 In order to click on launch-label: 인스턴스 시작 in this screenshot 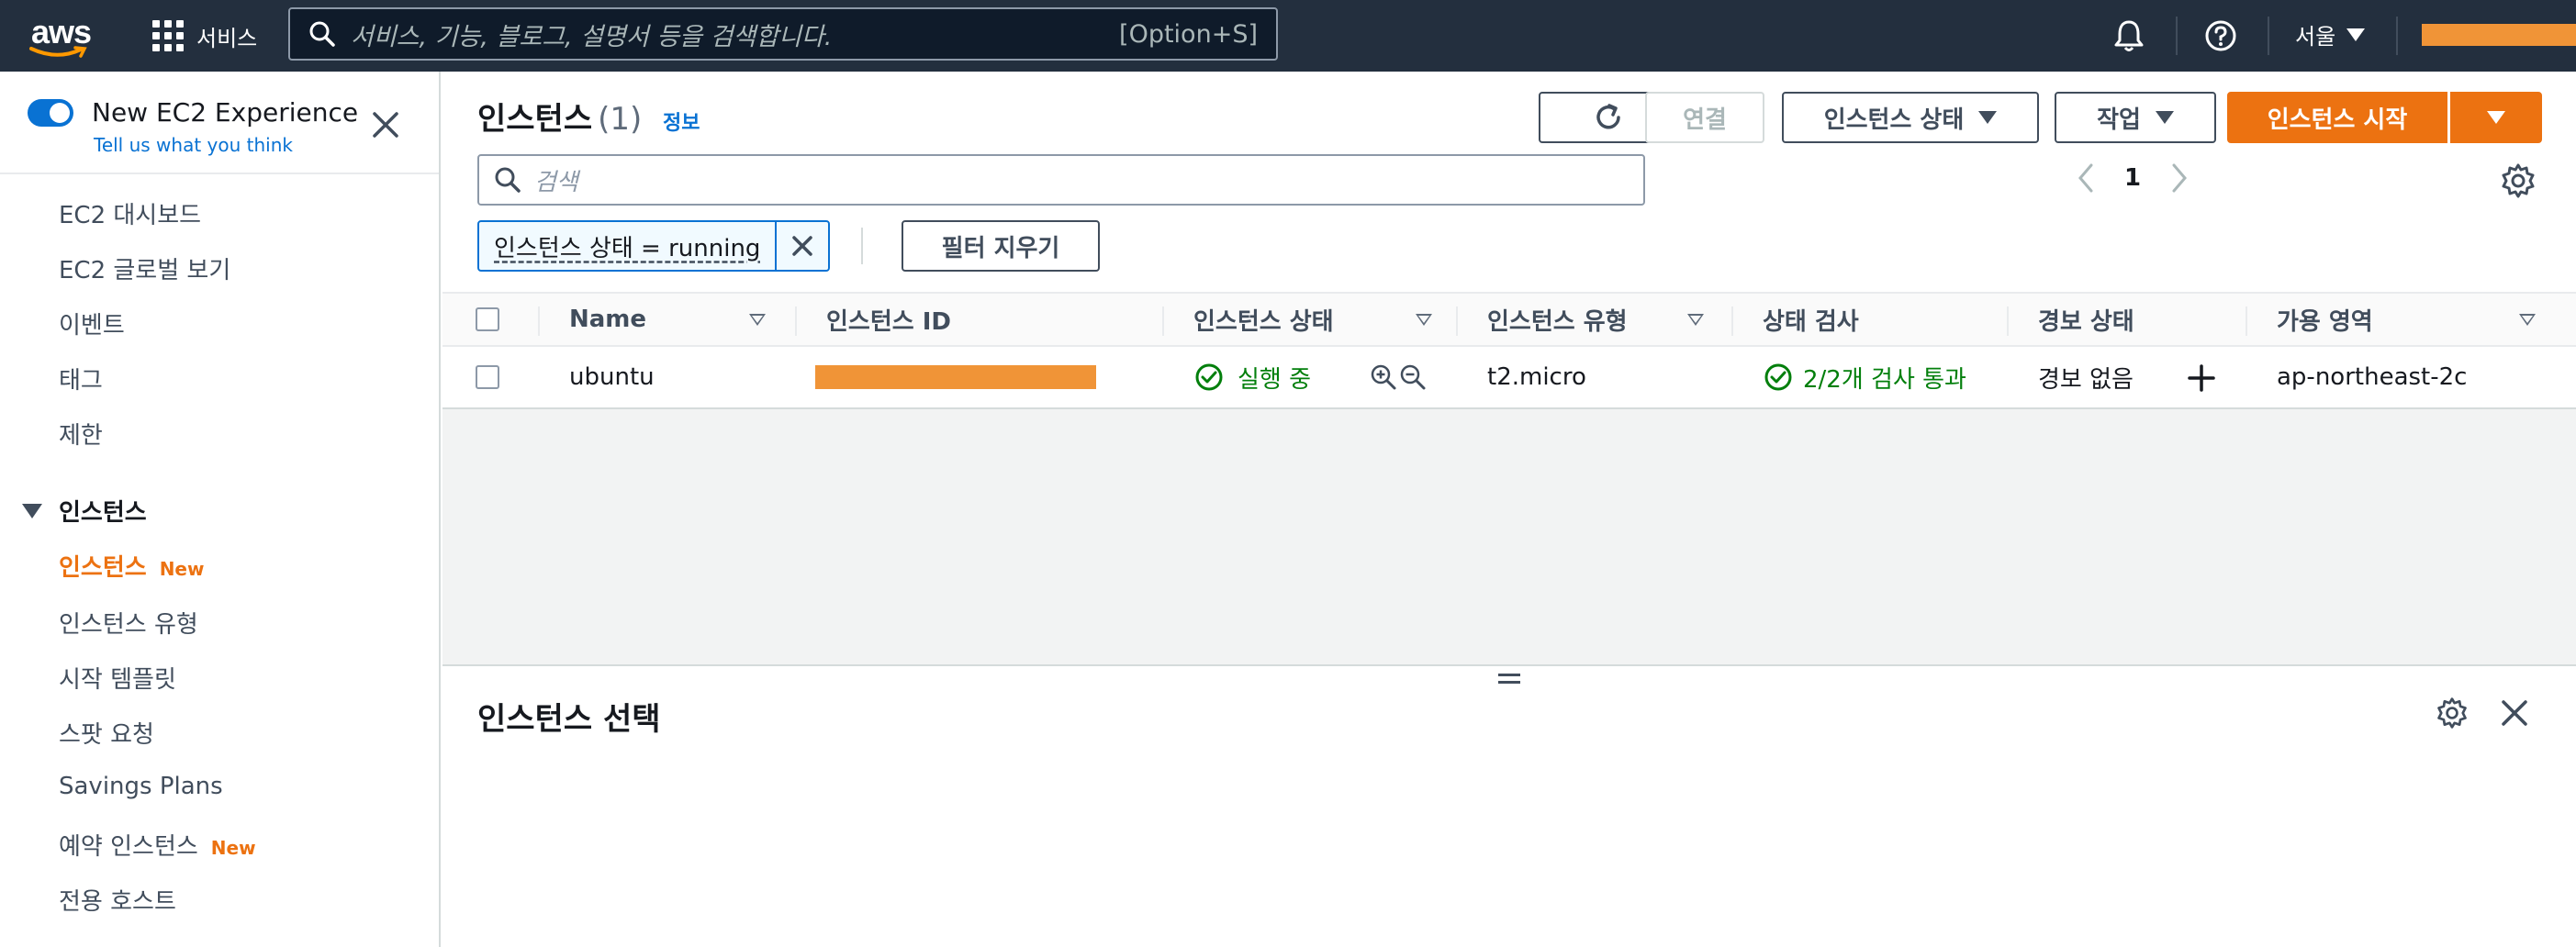, I will do `click(2337, 120)`.